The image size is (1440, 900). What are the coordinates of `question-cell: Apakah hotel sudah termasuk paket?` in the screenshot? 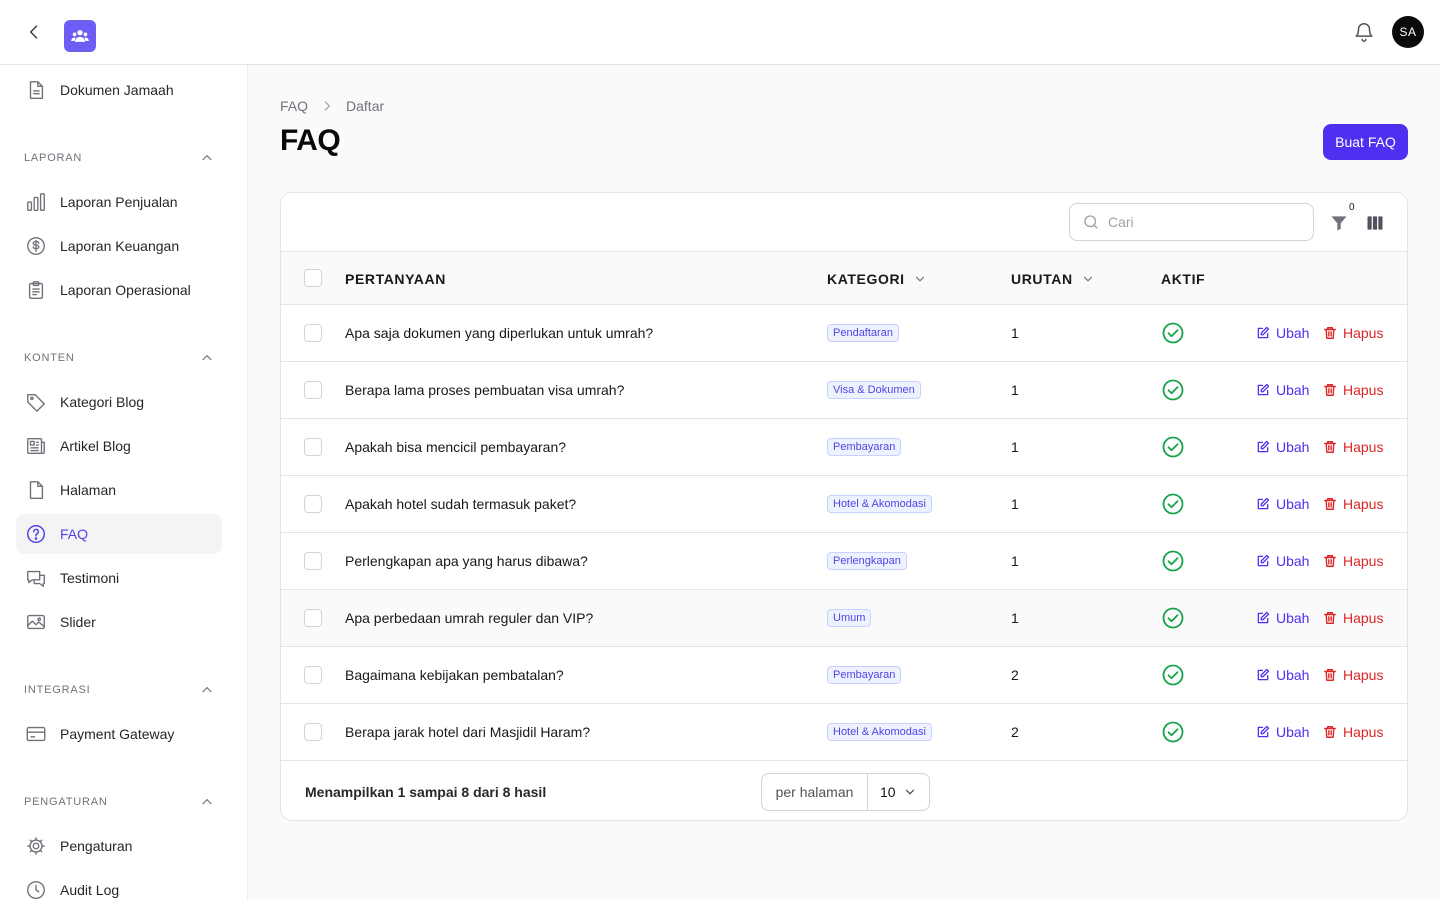 It's located at (461, 504).